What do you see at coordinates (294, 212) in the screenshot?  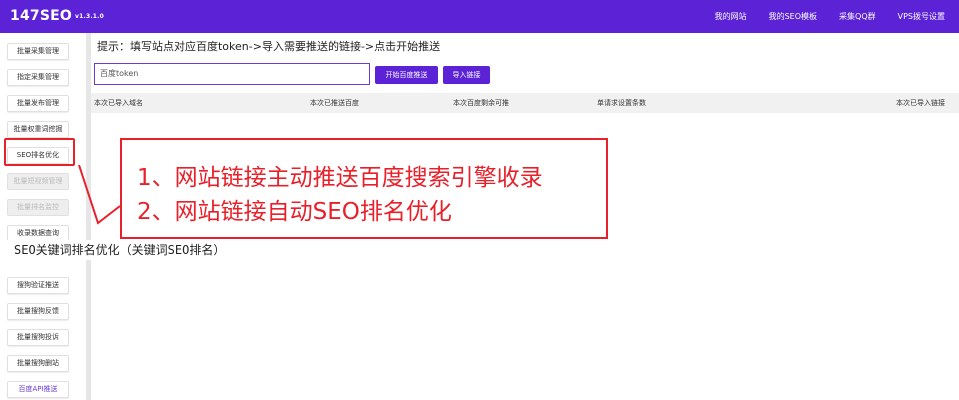 I see `callout-line-2: 2、网站链接自动SEO排名优化` at bounding box center [294, 212].